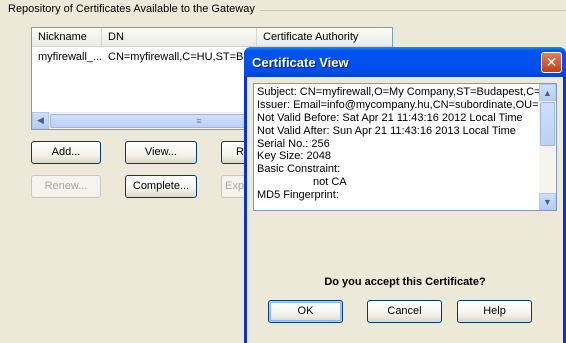 The width and height of the screenshot is (566, 343). What do you see at coordinates (299, 169) in the screenshot?
I see `basic-constraint-line: Basic Constraint:` at bounding box center [299, 169].